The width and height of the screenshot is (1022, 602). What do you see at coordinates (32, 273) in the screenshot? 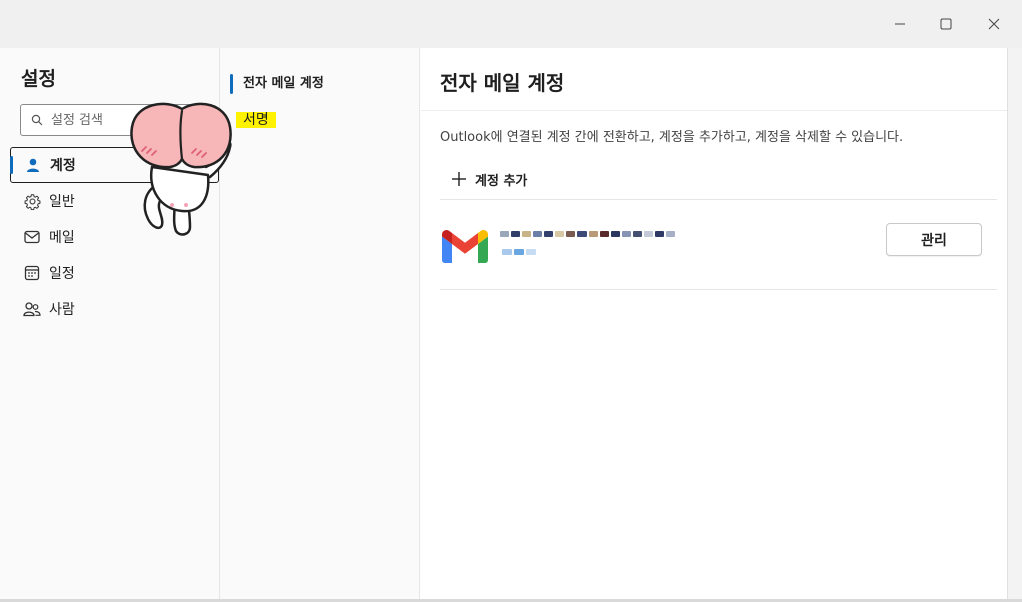
I see `calendar-icon` at bounding box center [32, 273].